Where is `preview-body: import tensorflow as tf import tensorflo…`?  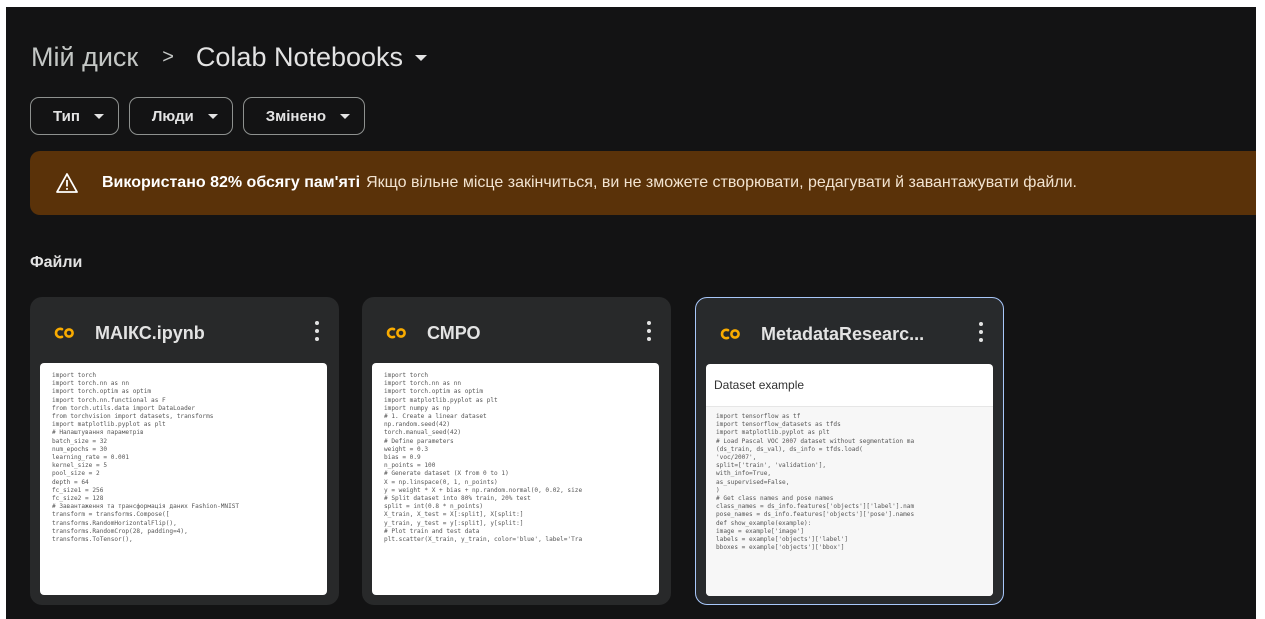
preview-body: import tensorflow as tf import tensorflo… is located at coordinates (849, 501).